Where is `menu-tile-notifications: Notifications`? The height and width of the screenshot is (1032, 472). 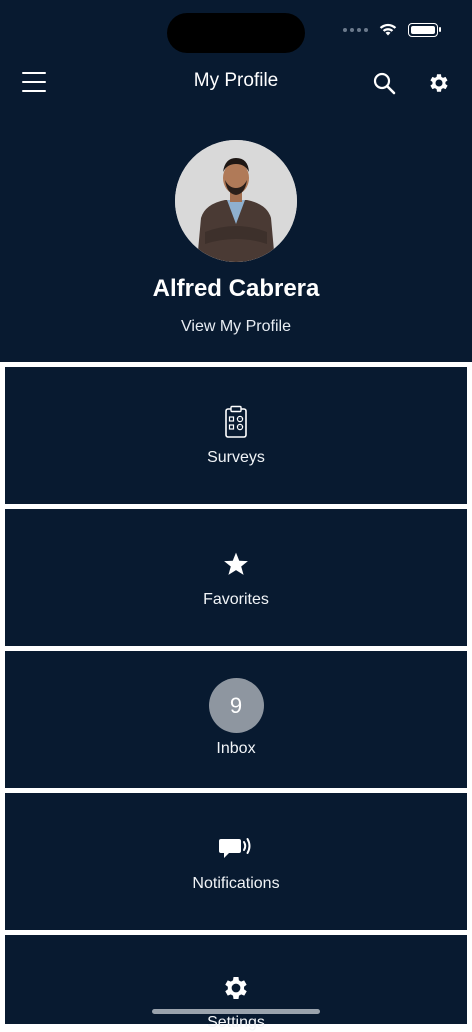 menu-tile-notifications: Notifications is located at coordinates (236, 861).